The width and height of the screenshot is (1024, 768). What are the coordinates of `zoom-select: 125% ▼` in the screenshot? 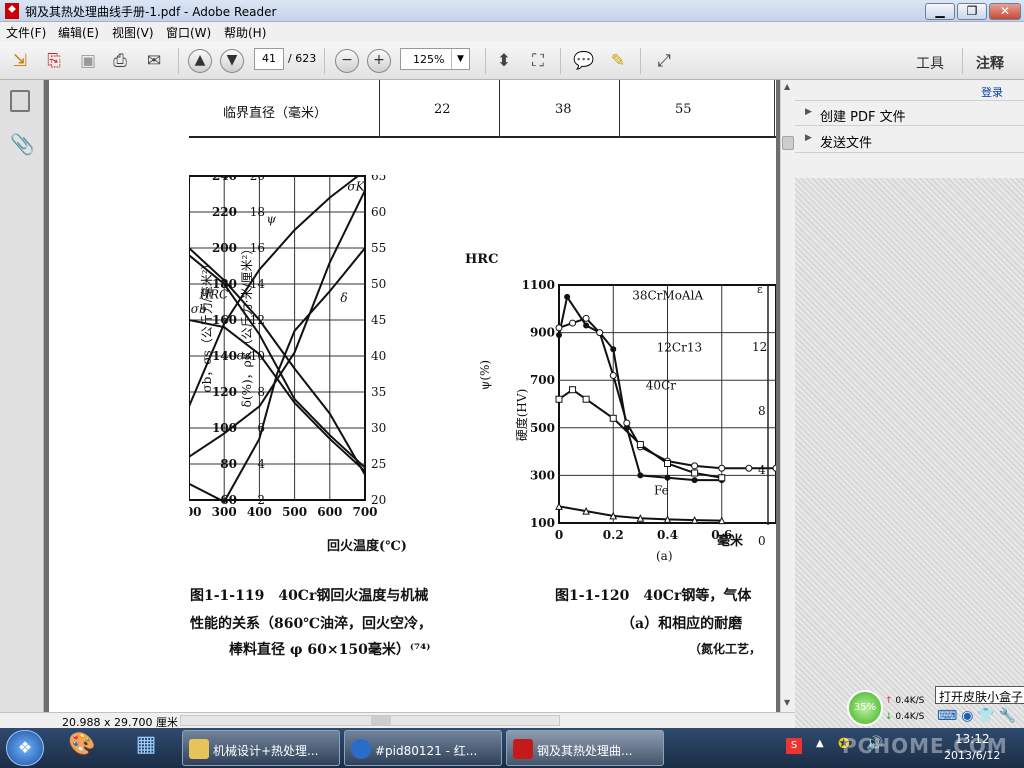 It's located at (435, 59).